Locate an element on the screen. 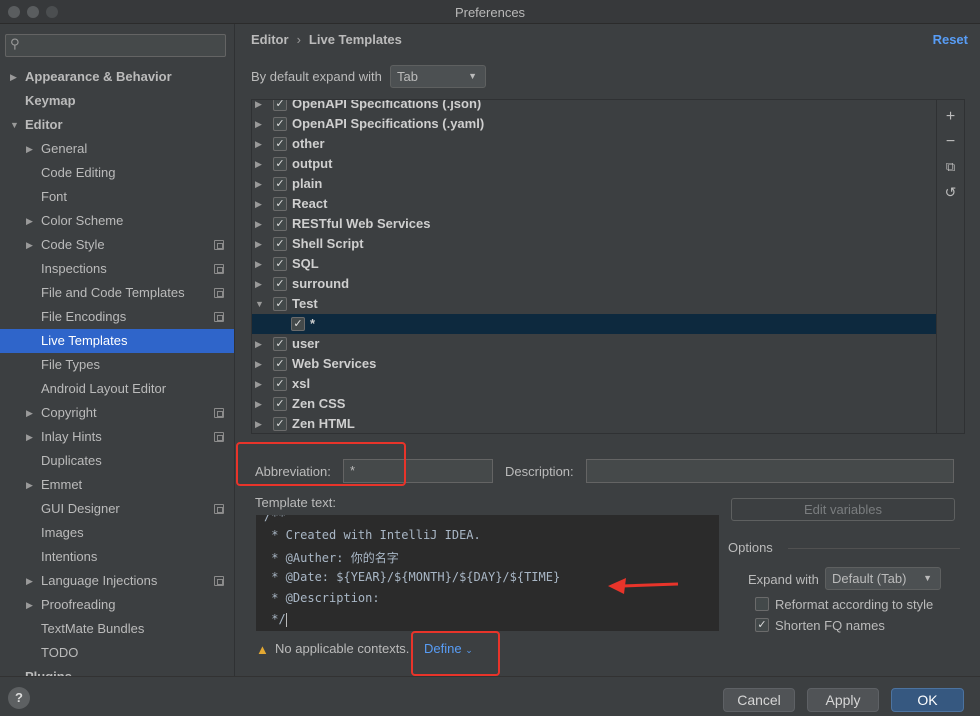  editor-line: /** is located at coordinates (275, 519).